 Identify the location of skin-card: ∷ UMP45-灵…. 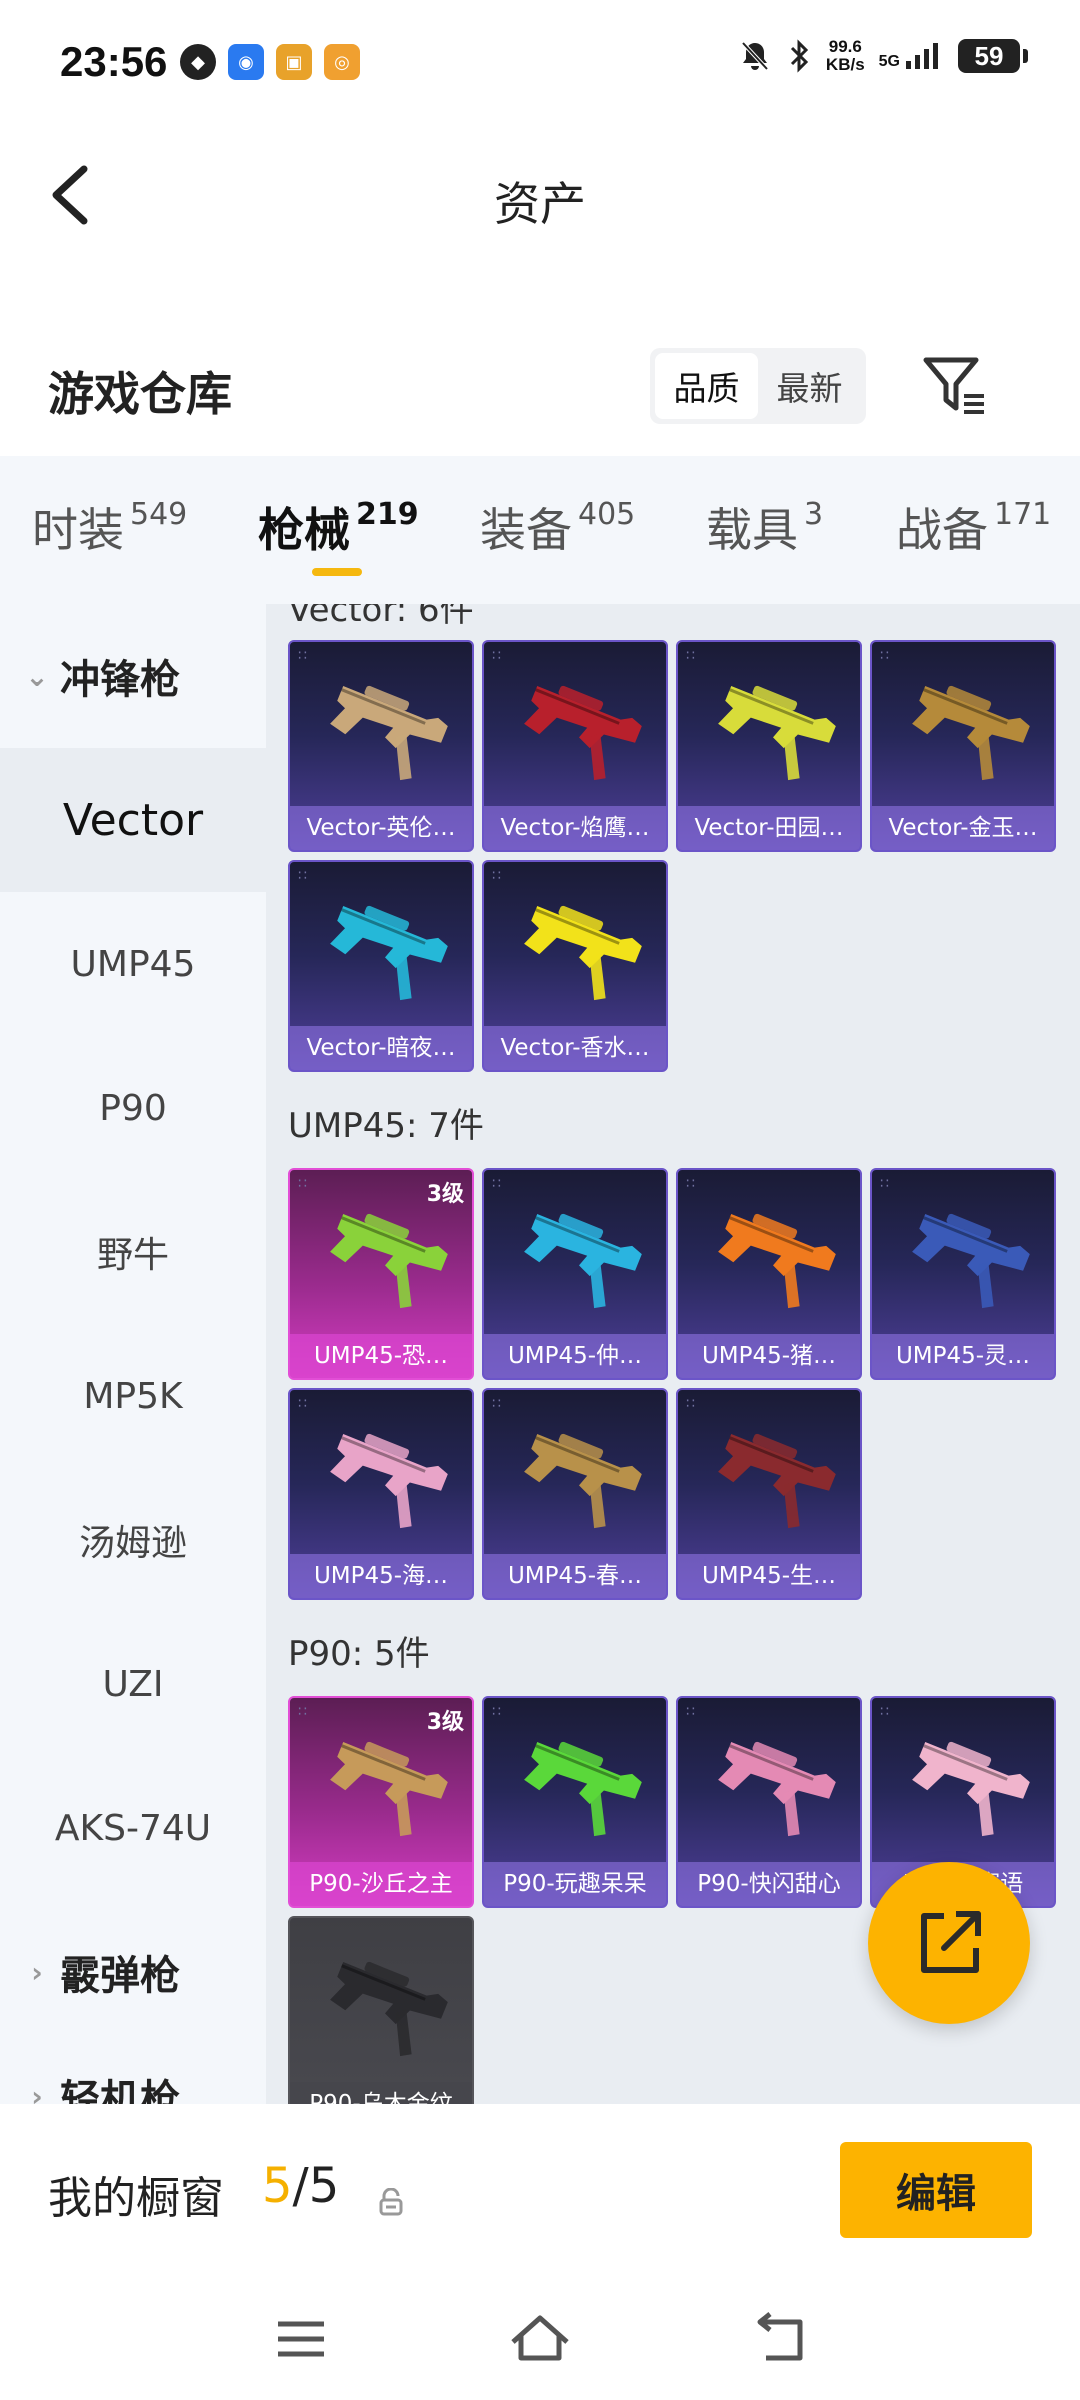
(963, 1274).